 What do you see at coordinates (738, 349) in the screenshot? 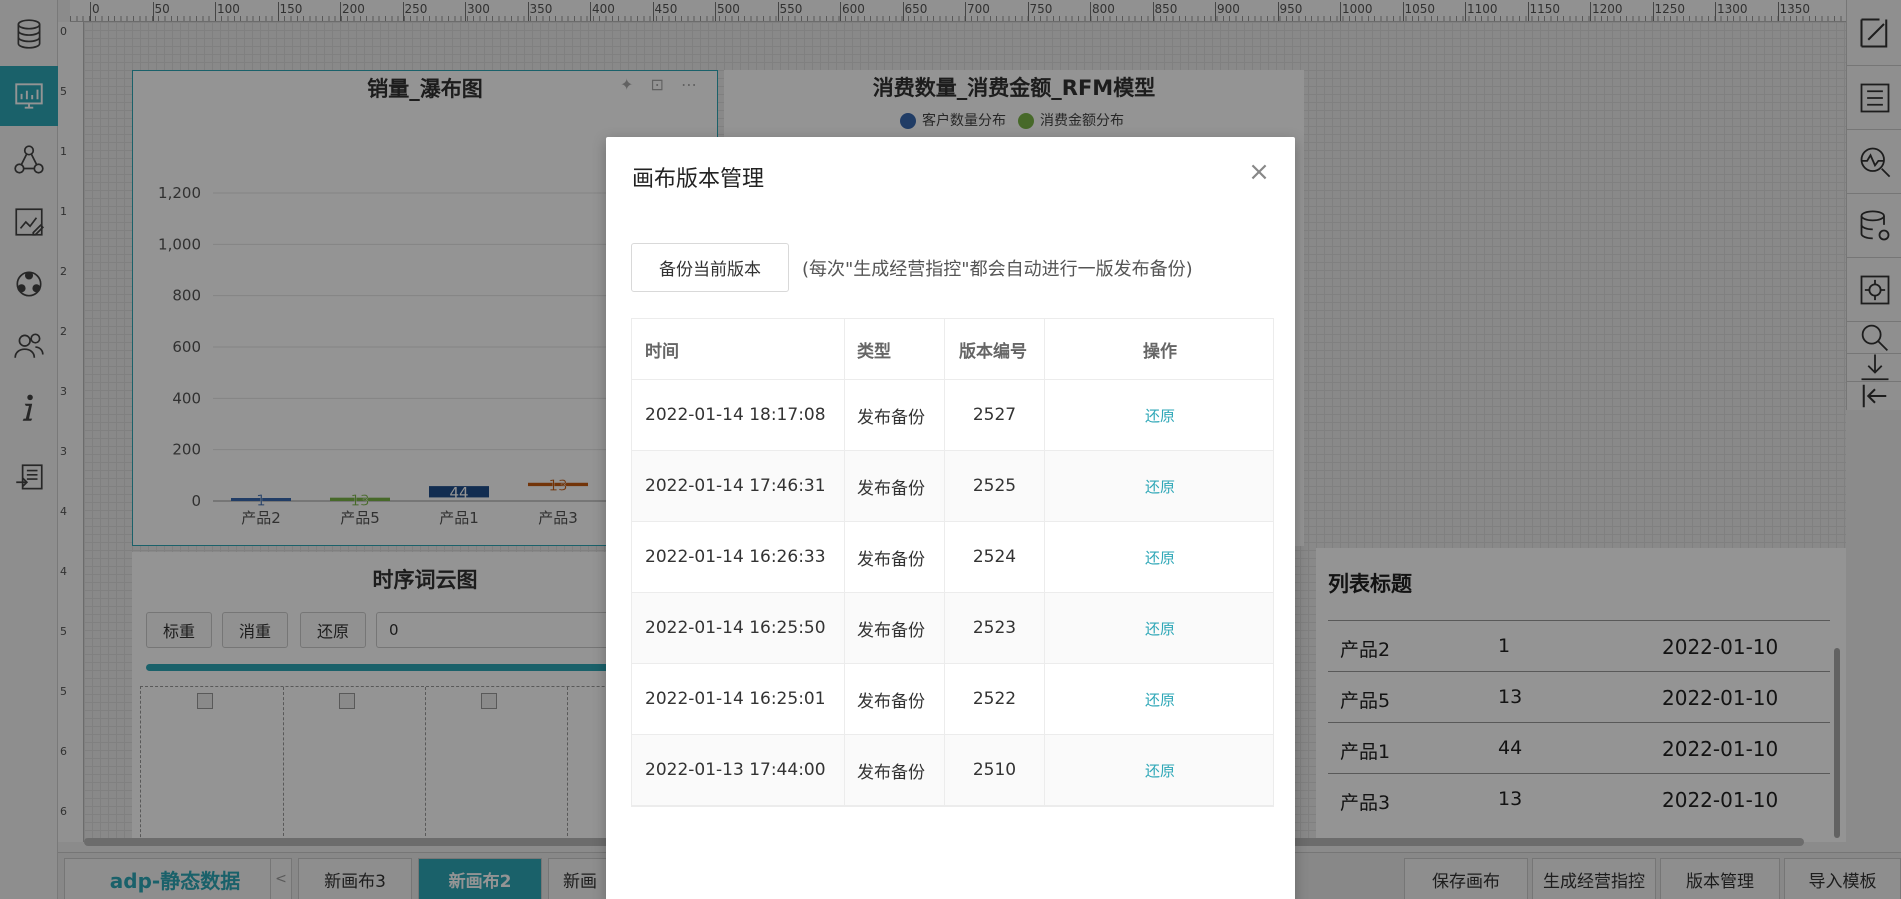
I see `column-header-time: 时间` at bounding box center [738, 349].